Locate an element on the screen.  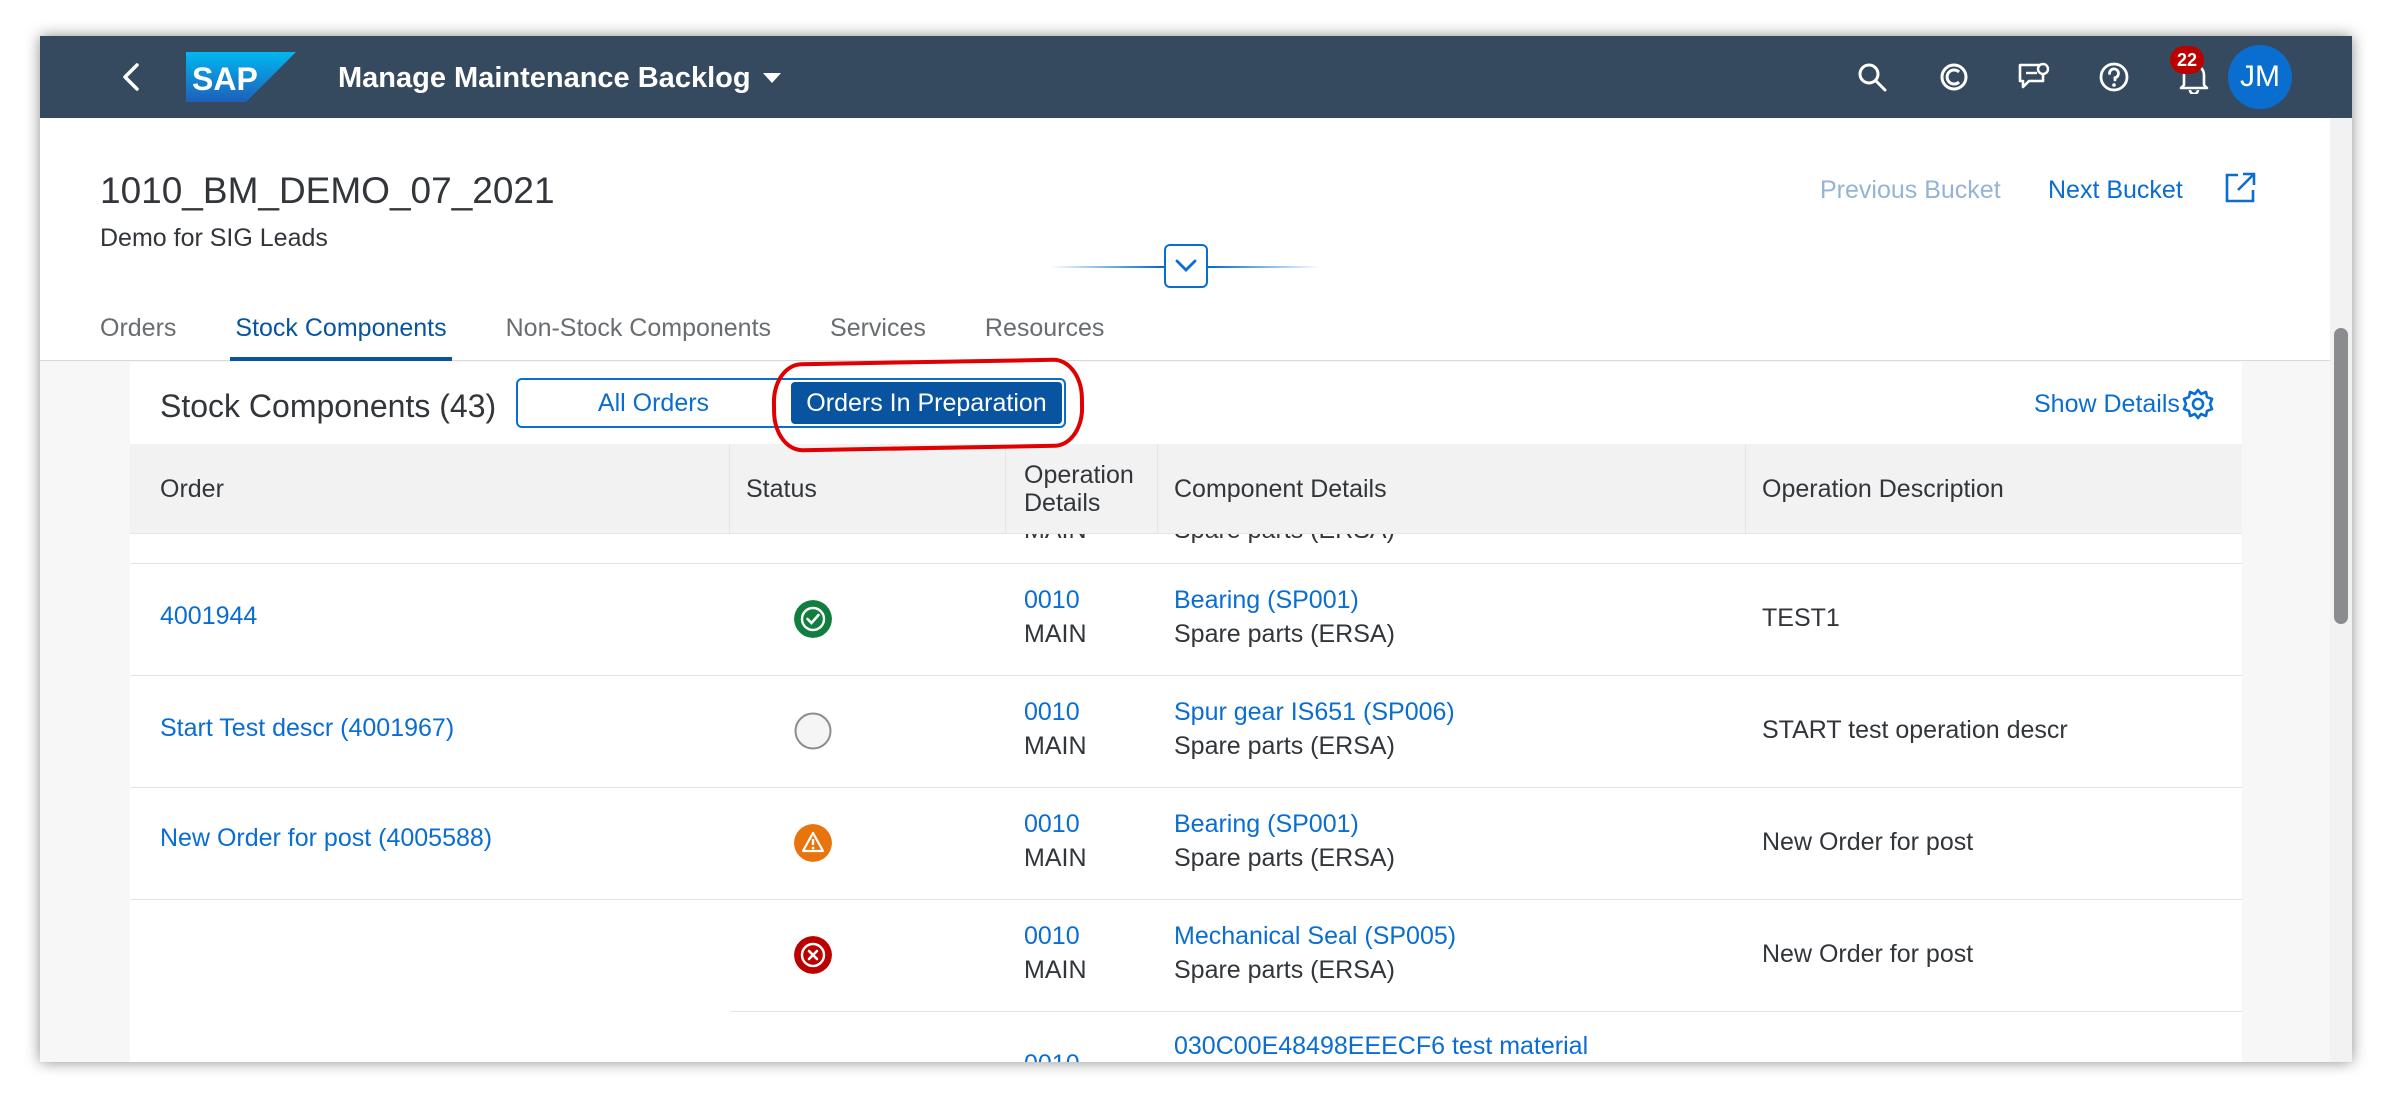
page-scrollbar-track is located at coordinates (2341, 590).